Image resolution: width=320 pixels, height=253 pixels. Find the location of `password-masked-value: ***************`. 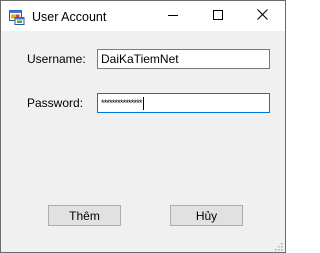

password-masked-value: *************** is located at coordinates (121, 103).